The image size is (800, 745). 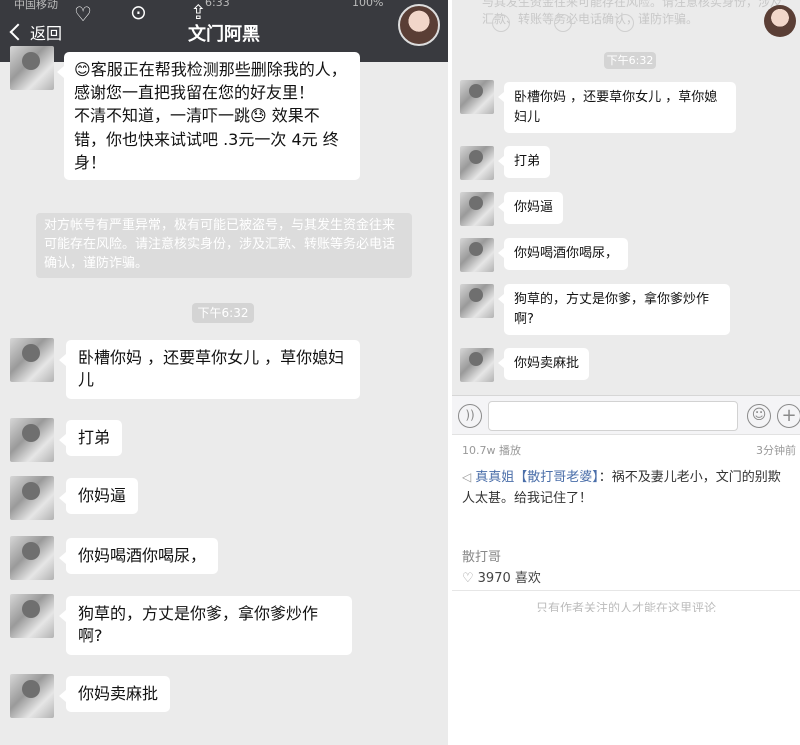 I want to click on video-meta: 10.7w 播放 3分钟前, so click(x=629, y=450).